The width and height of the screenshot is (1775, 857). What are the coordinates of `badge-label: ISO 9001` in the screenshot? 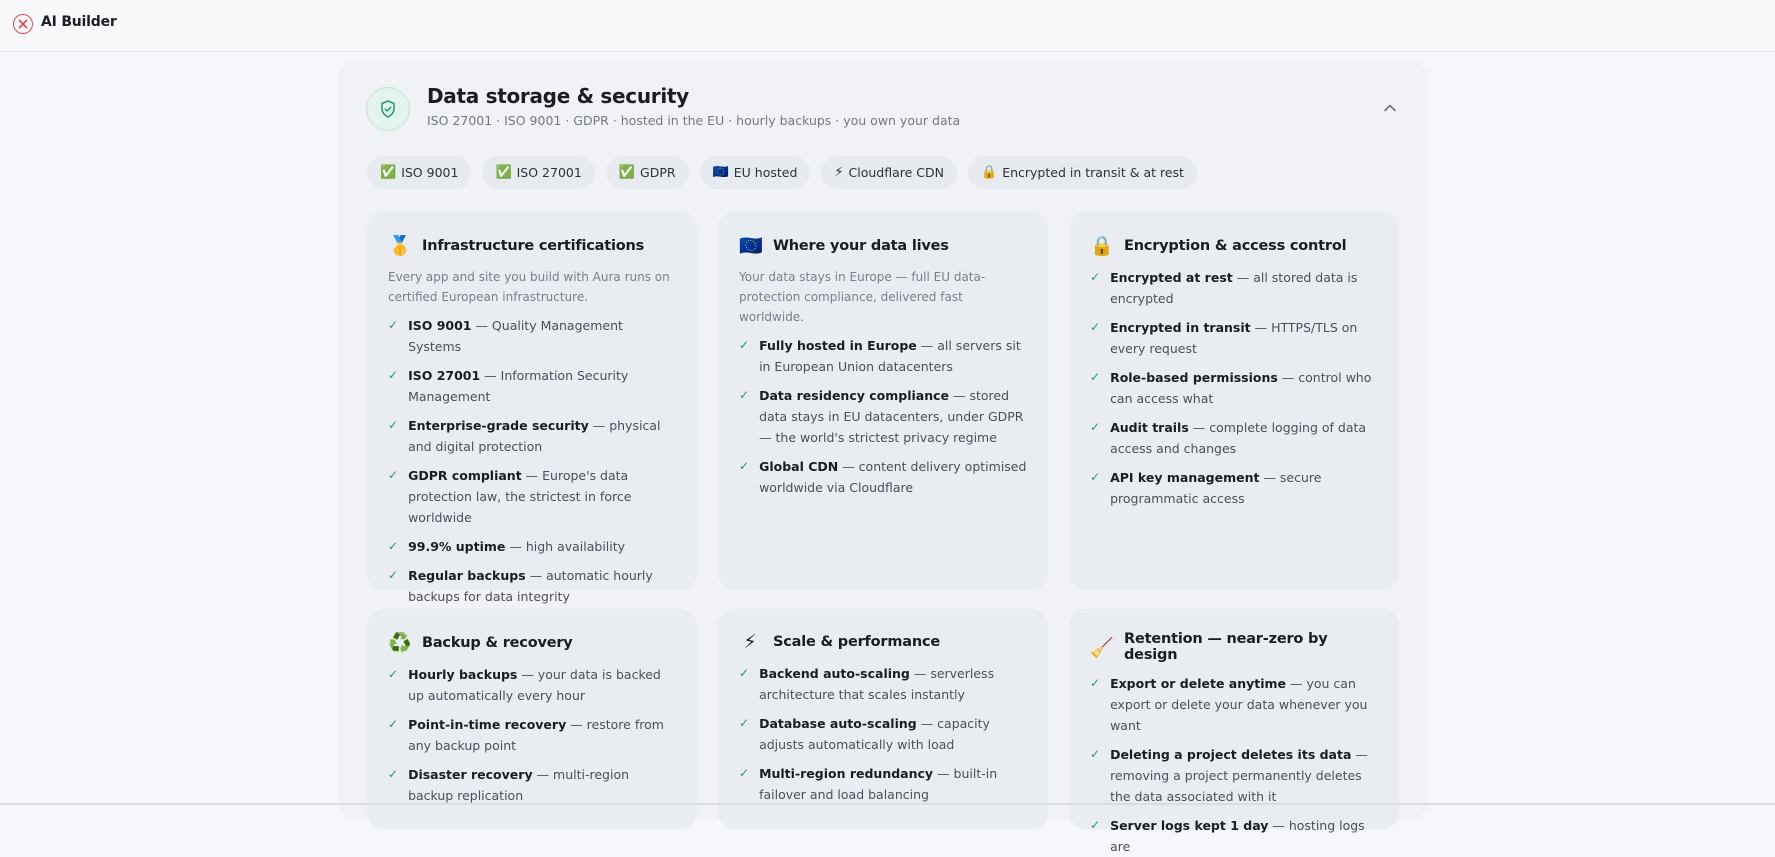 It's located at (430, 172).